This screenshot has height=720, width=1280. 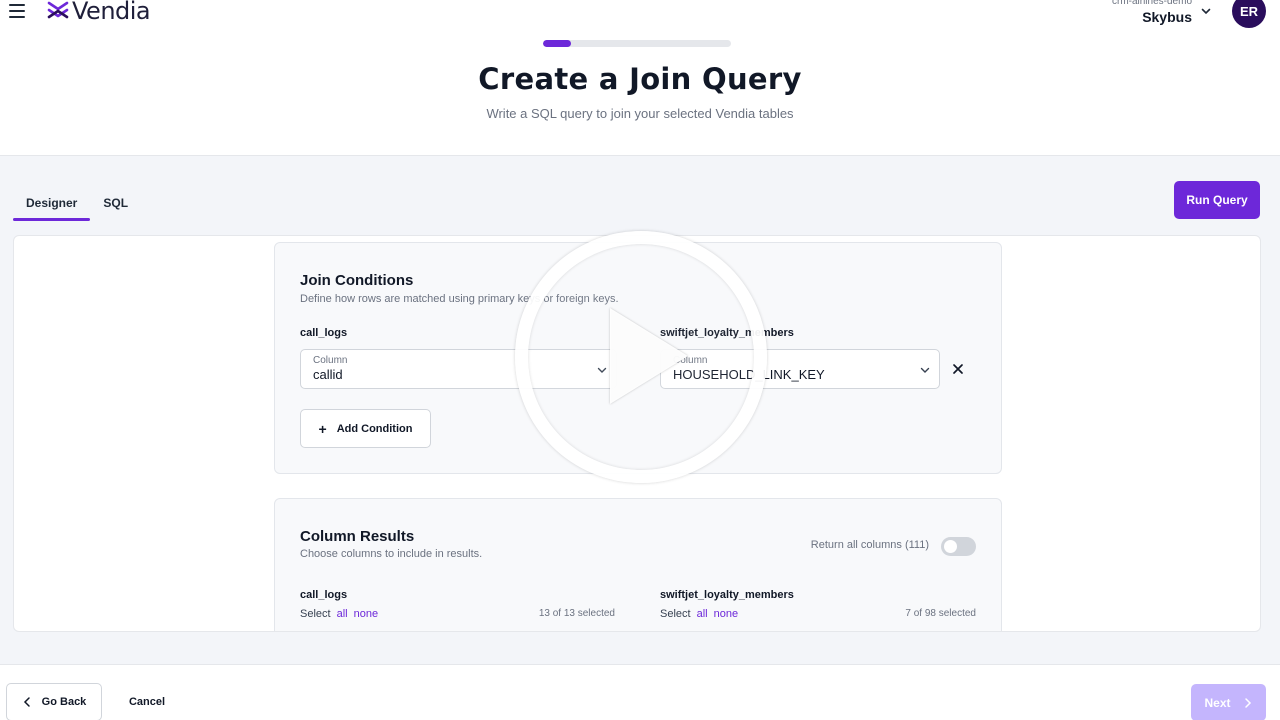 I want to click on top-bar: Vendia crm-airlines-demo Skybus ER, so click(x=640, y=15).